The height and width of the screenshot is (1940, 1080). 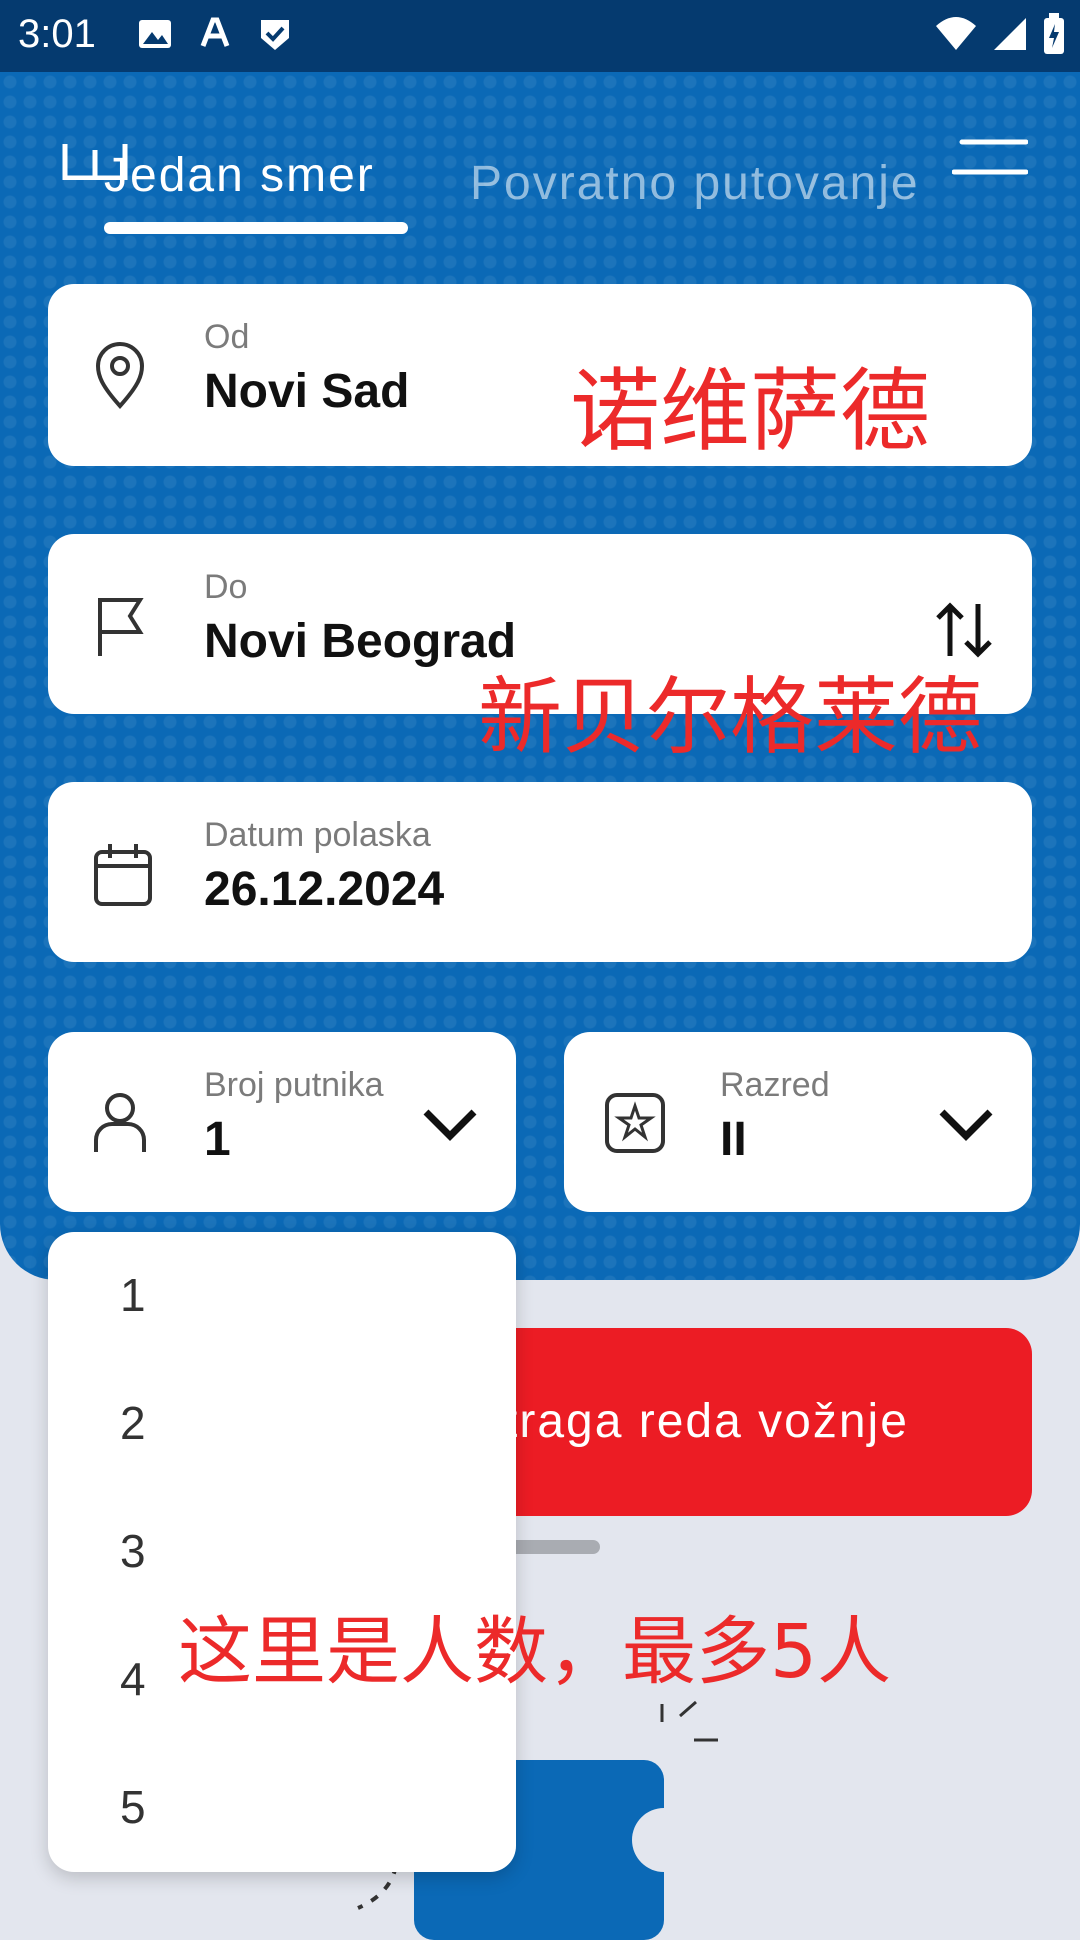 What do you see at coordinates (133, 1551) in the screenshot?
I see `dropdown-option-3: 3` at bounding box center [133, 1551].